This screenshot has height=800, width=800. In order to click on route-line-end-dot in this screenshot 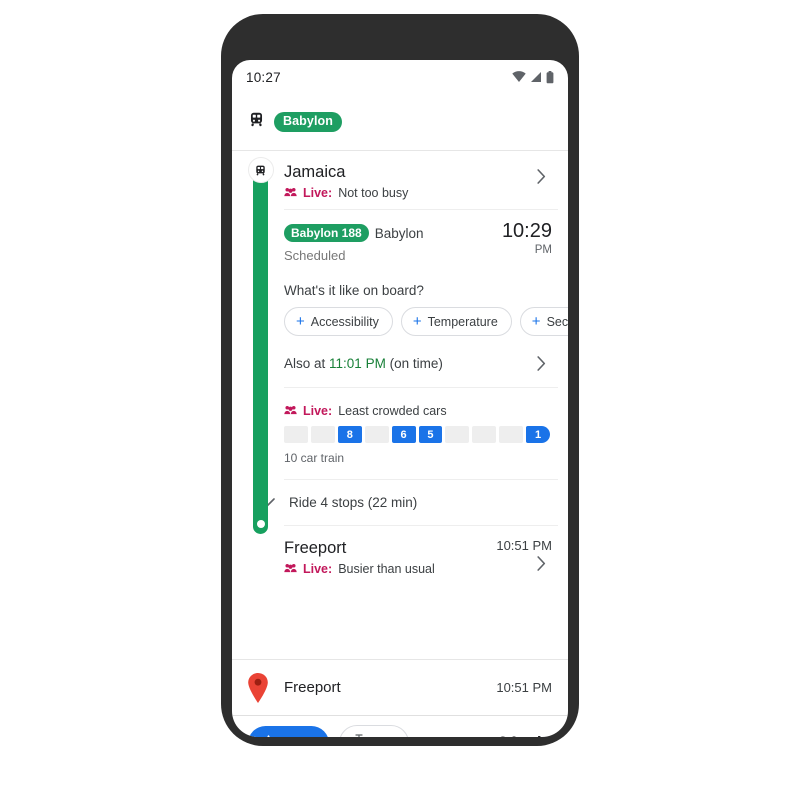, I will do `click(260, 524)`.